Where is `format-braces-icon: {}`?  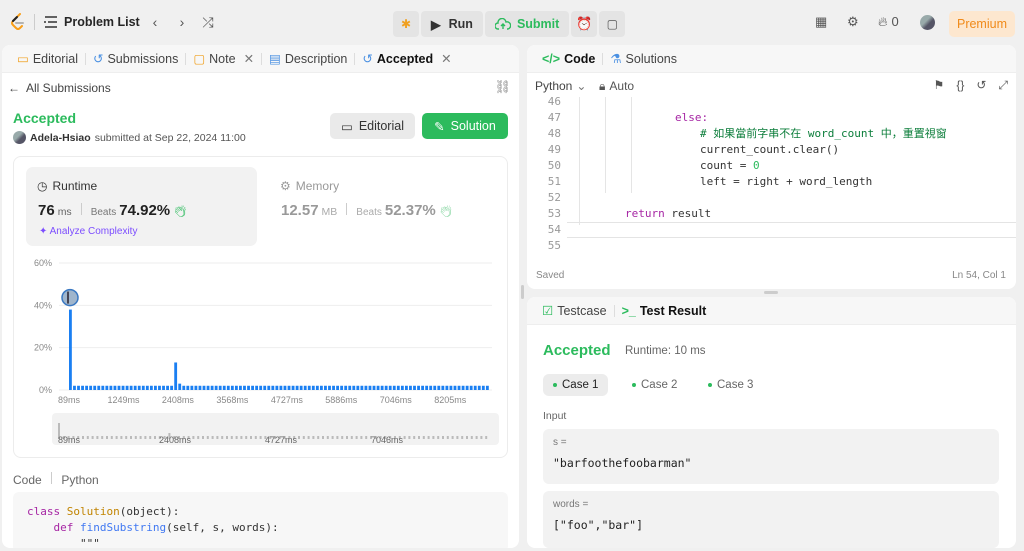 format-braces-icon: {} is located at coordinates (960, 85).